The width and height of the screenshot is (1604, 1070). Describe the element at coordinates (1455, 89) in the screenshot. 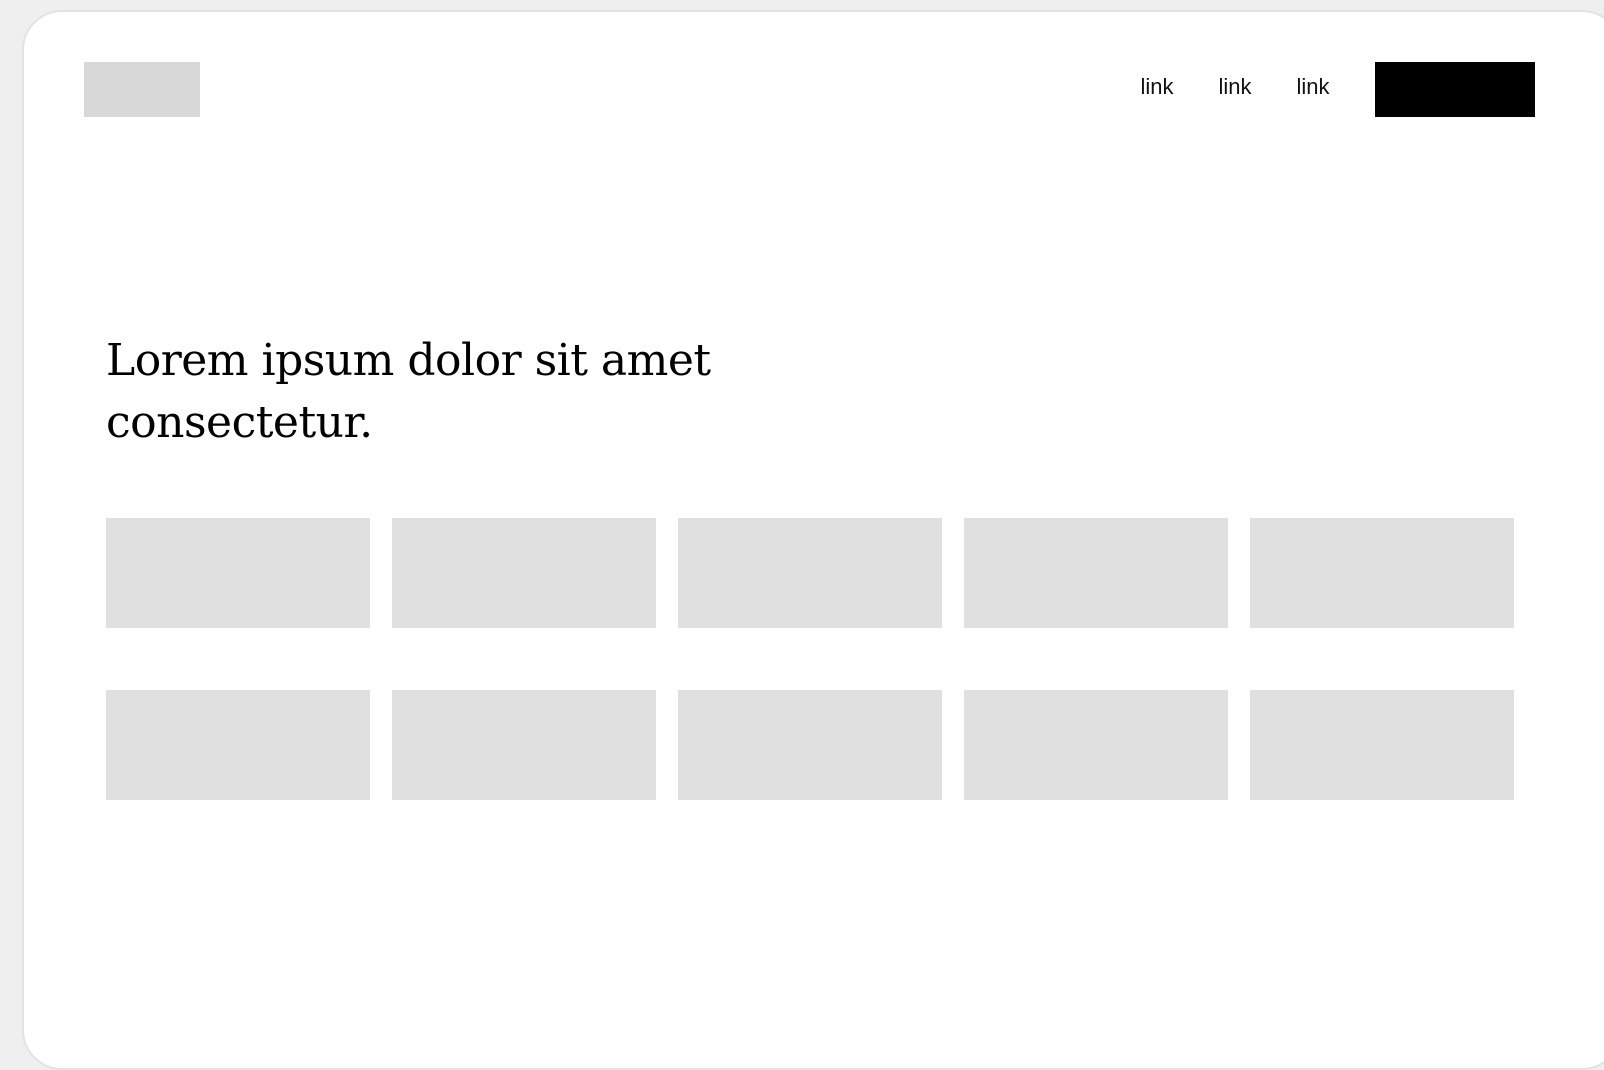

I see `cta-button` at that location.